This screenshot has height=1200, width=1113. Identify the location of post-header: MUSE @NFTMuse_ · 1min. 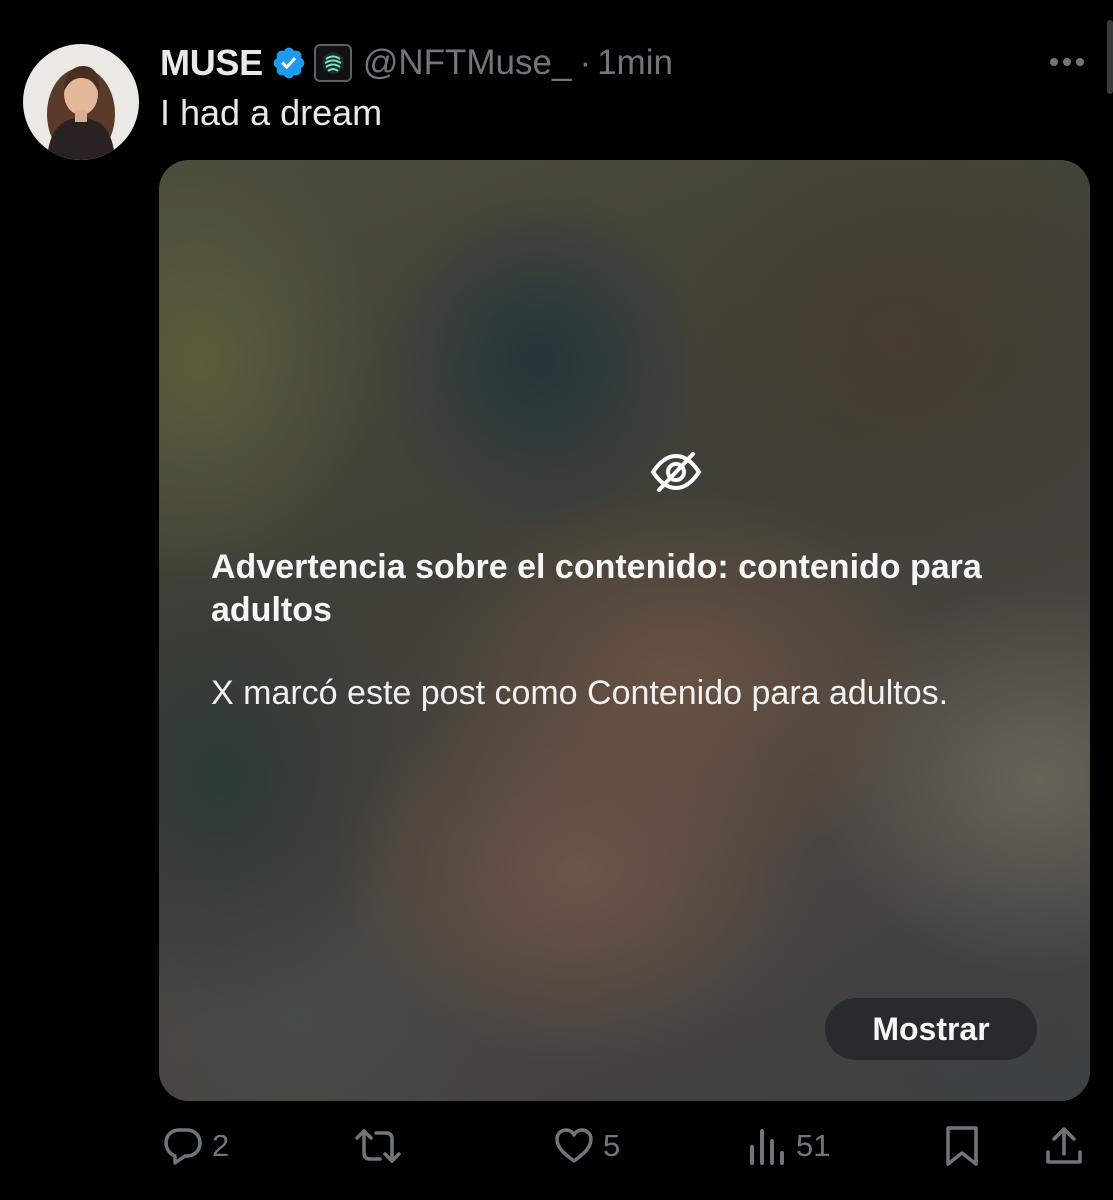
(416, 63).